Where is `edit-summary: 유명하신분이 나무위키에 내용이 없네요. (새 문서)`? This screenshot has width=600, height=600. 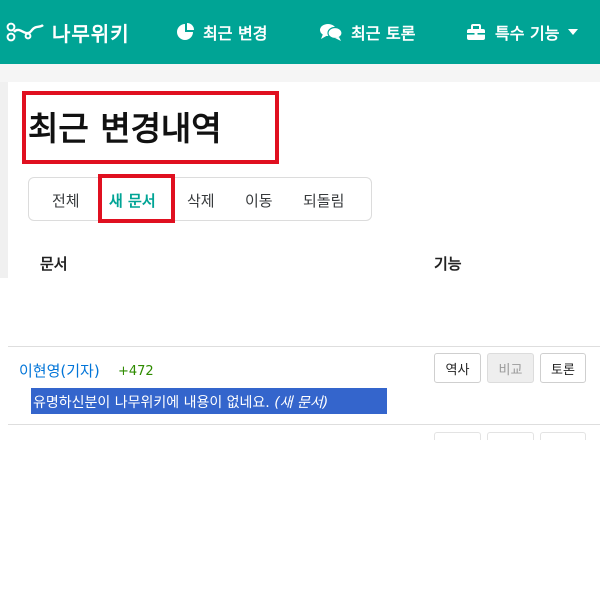
edit-summary: 유명하신분이 나무위키에 내용이 없네요. (새 문서) is located at coordinates (180, 402).